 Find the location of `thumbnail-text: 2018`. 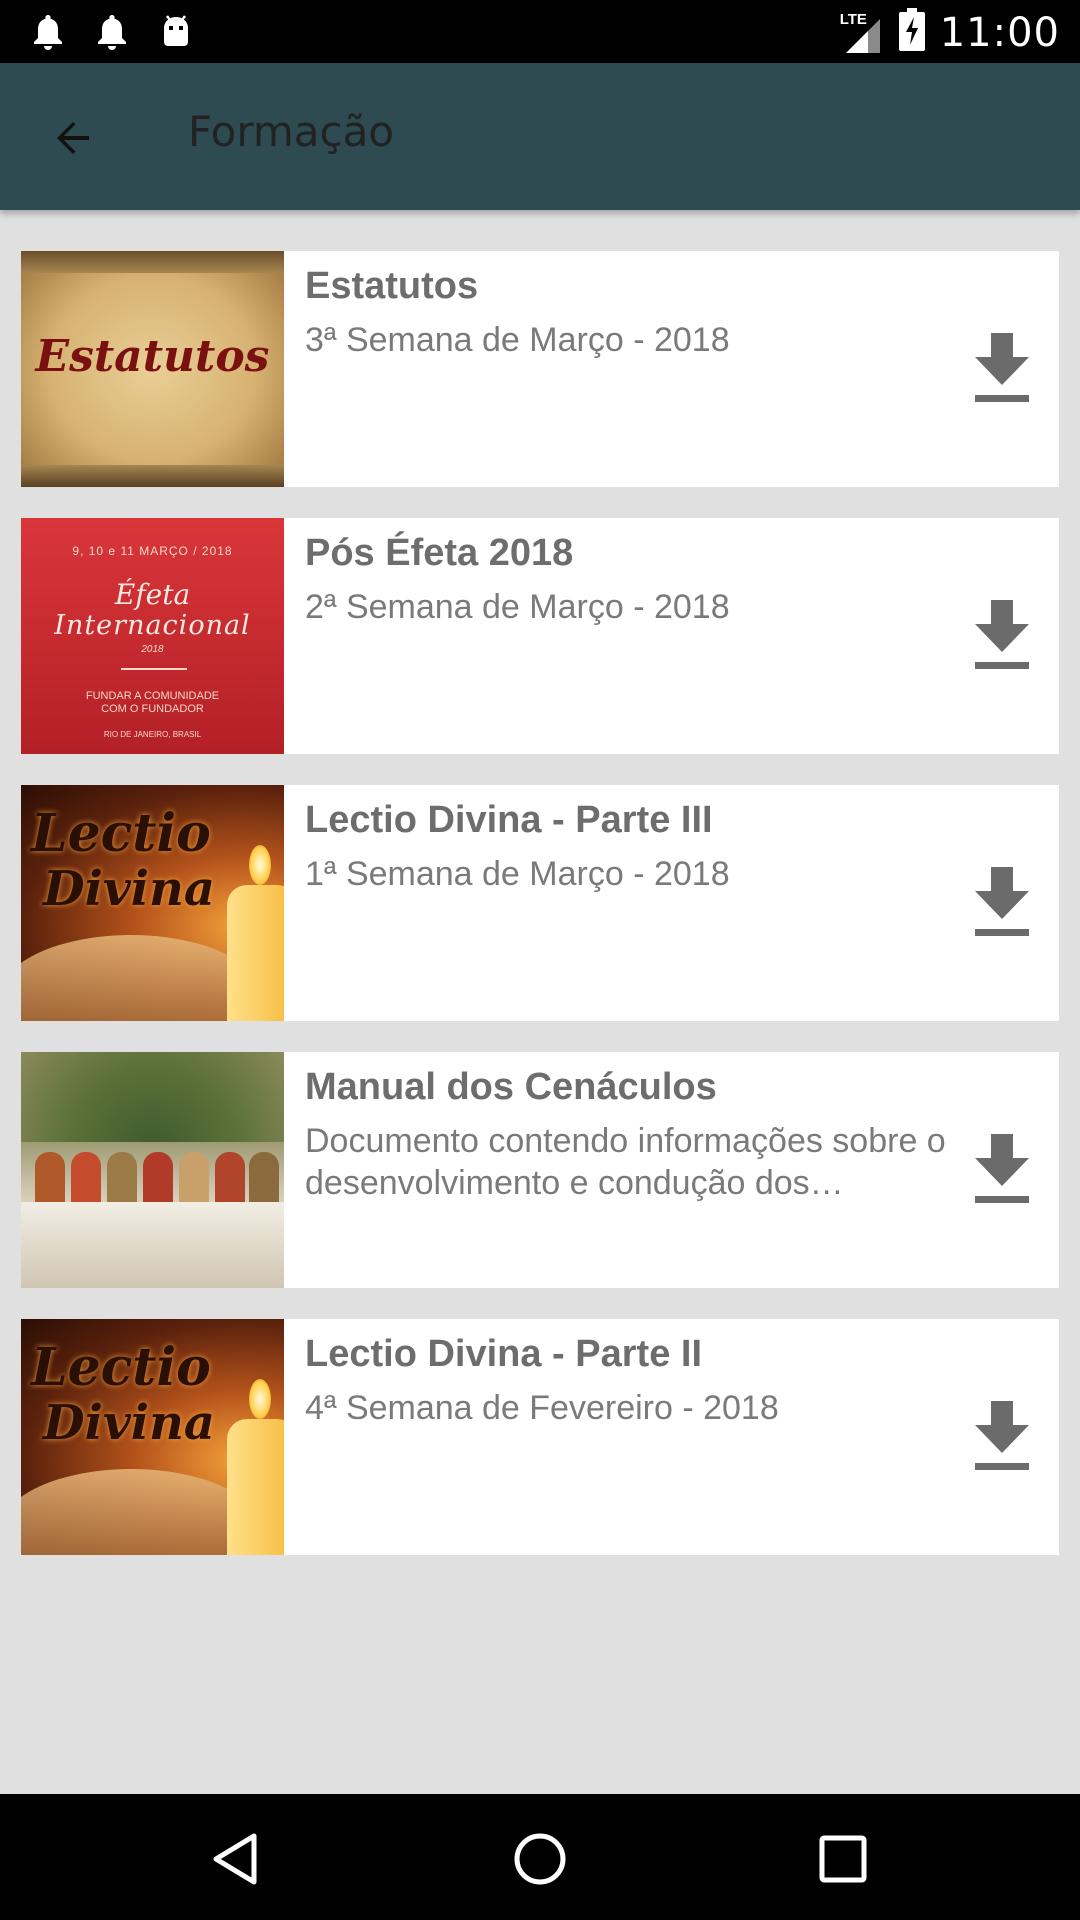

thumbnail-text: 2018 is located at coordinates (152, 649).